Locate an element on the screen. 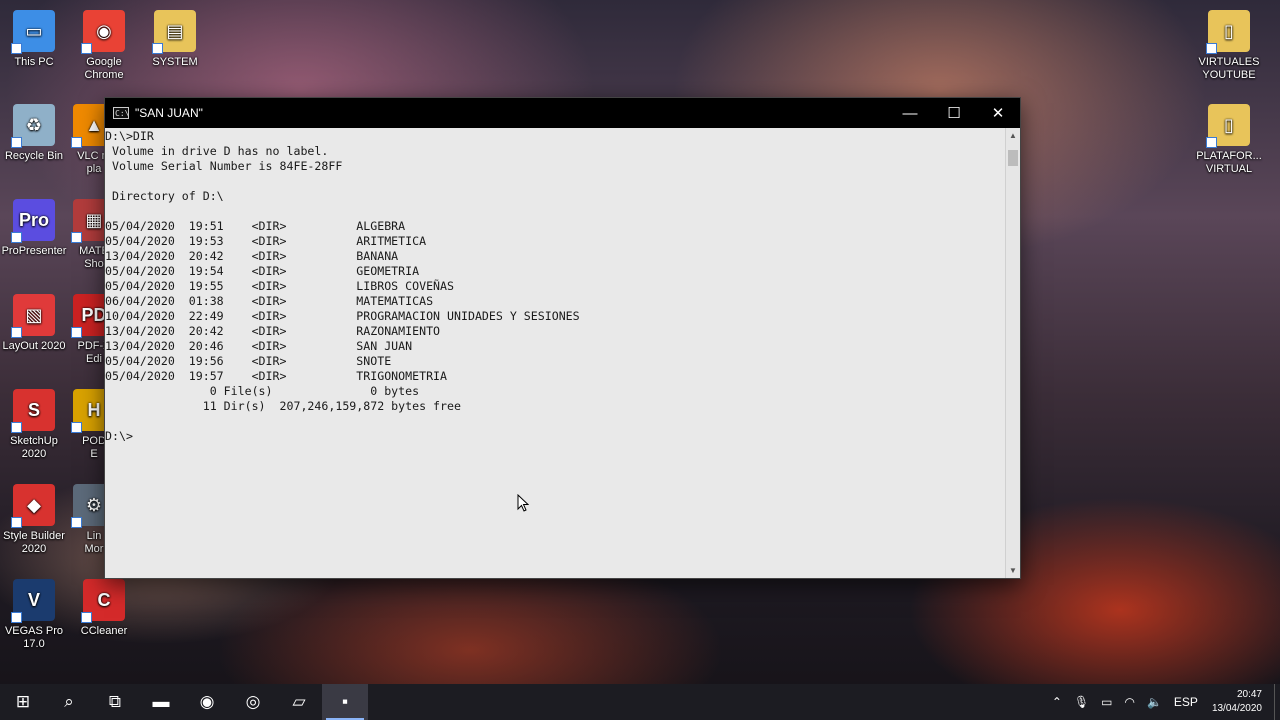  vertical-scrollbar: ▲ ▼ is located at coordinates (1012, 353).